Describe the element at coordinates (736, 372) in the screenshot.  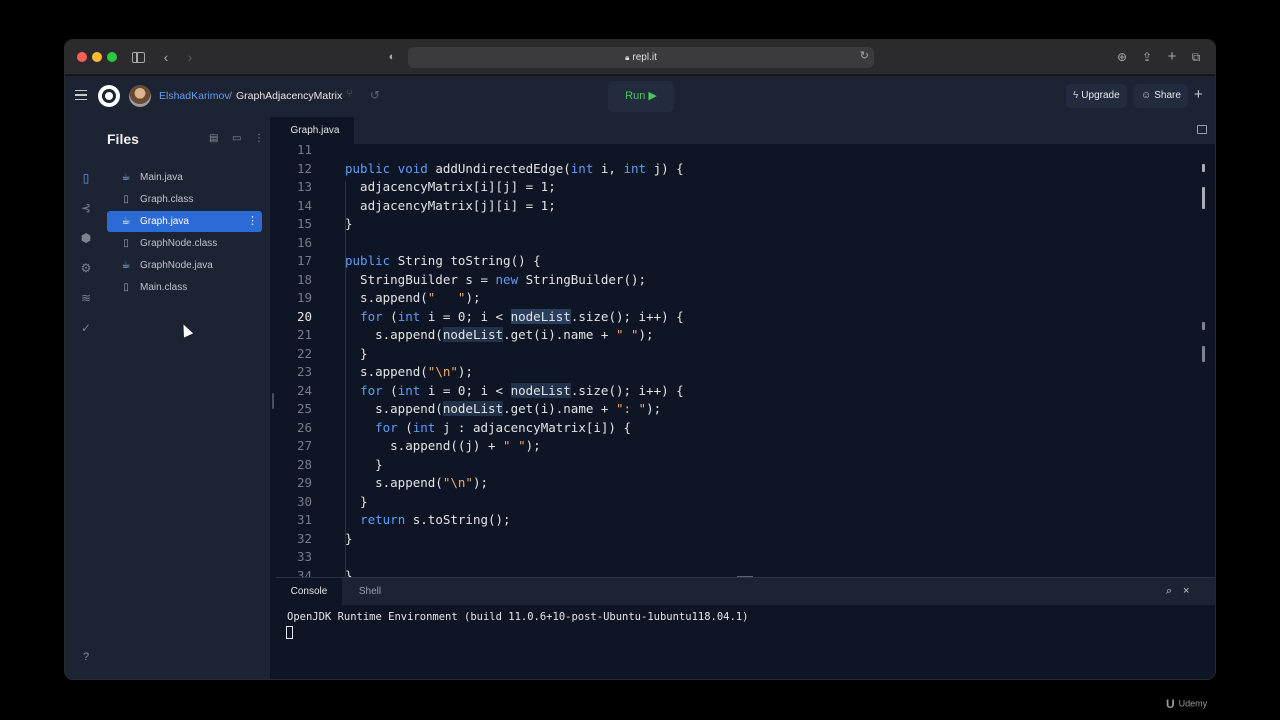
I see `code-line: 23 s.append("\n");` at that location.